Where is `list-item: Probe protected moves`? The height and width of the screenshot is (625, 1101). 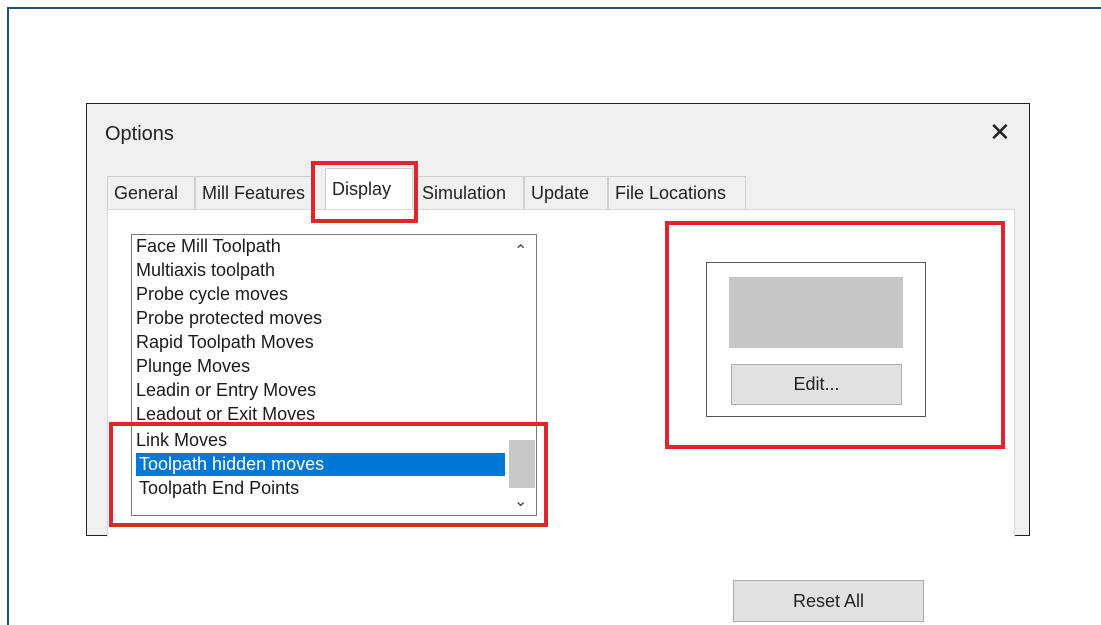
list-item: Probe protected moves is located at coordinates (229, 318).